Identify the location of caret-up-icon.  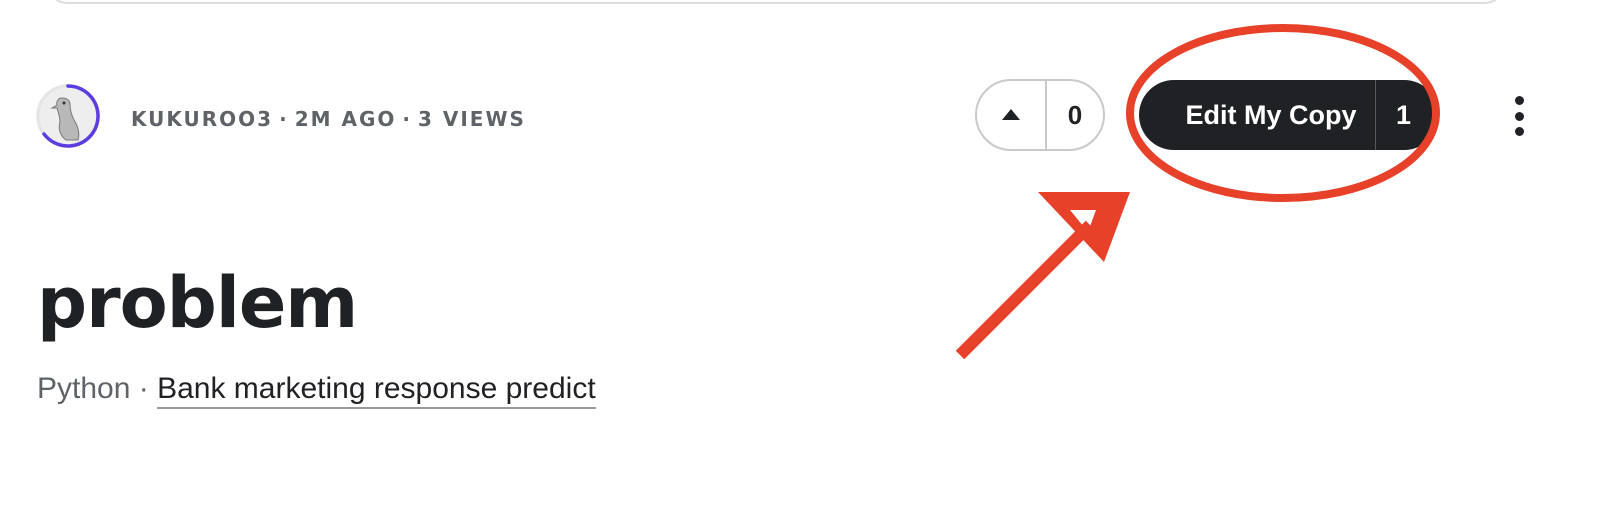
(1011, 114).